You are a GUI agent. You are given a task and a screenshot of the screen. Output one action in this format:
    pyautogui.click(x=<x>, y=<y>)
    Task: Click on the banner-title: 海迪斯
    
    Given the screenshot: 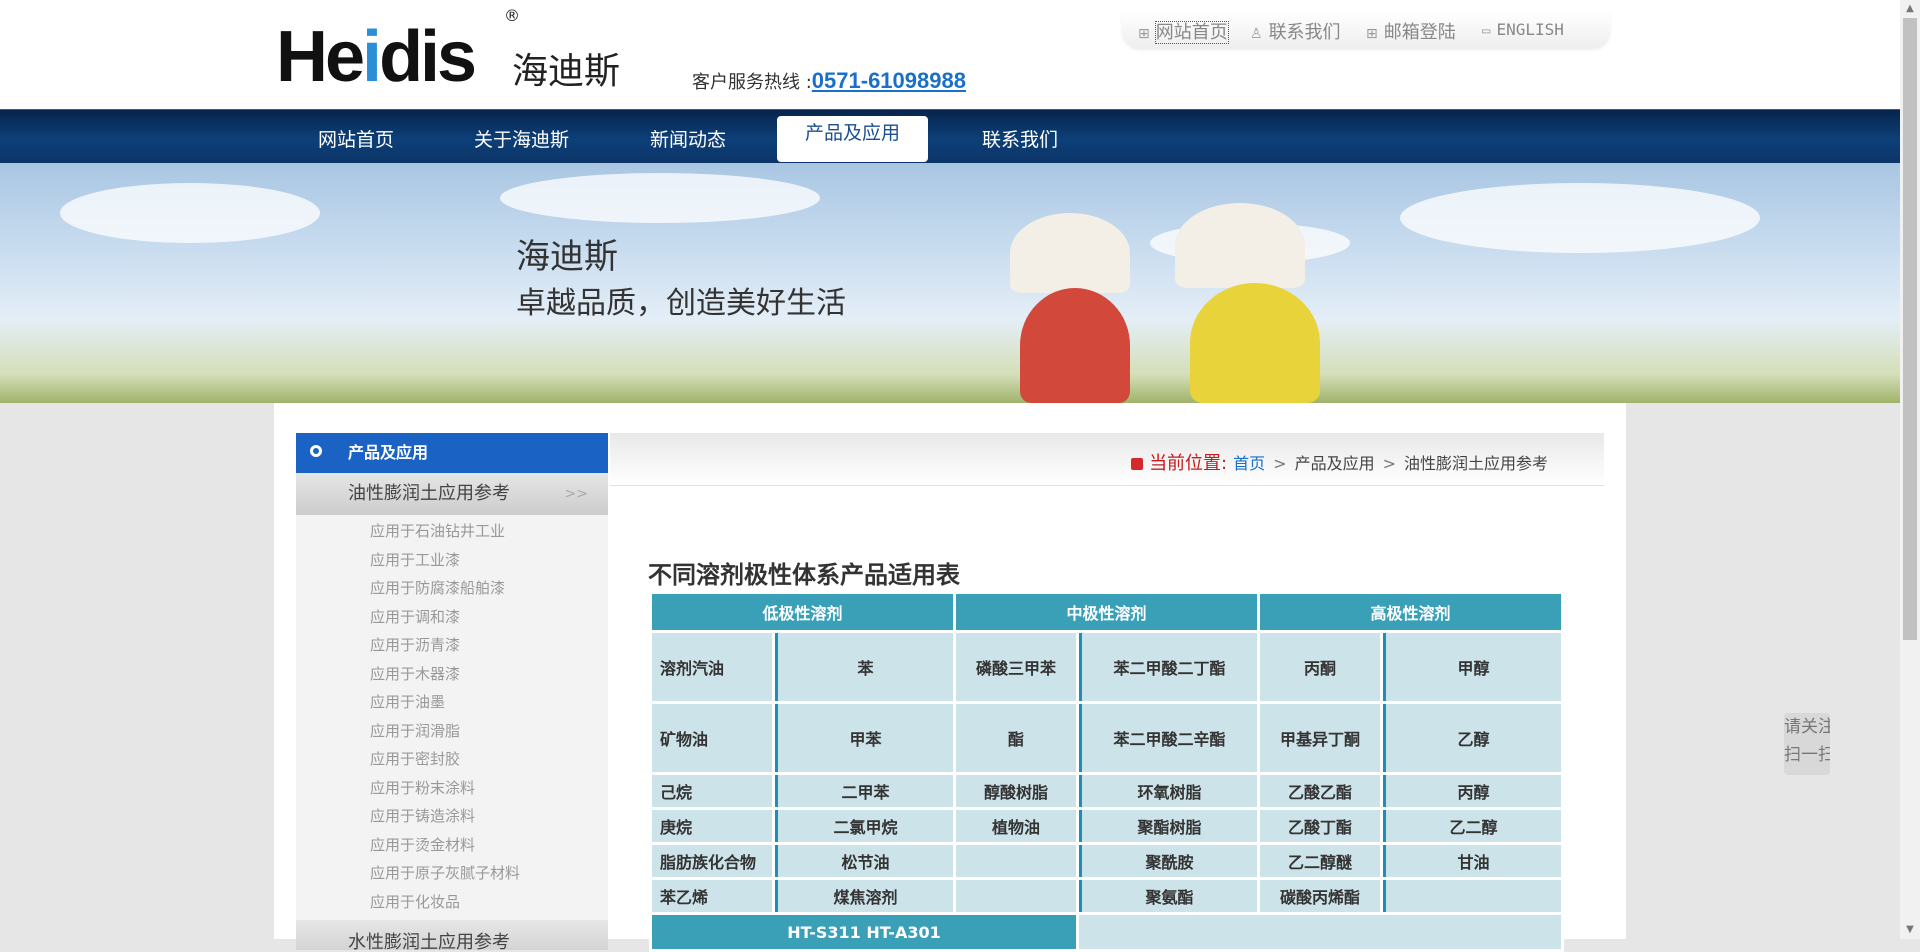 What is the action you would take?
    pyautogui.click(x=567, y=257)
    